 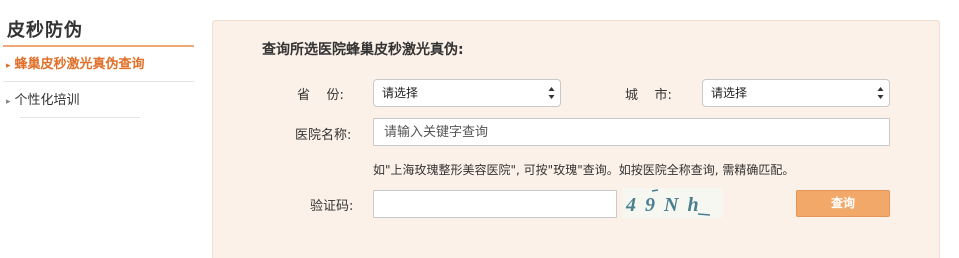 I want to click on sidebar-item-label: 个性化培训, so click(x=47, y=100).